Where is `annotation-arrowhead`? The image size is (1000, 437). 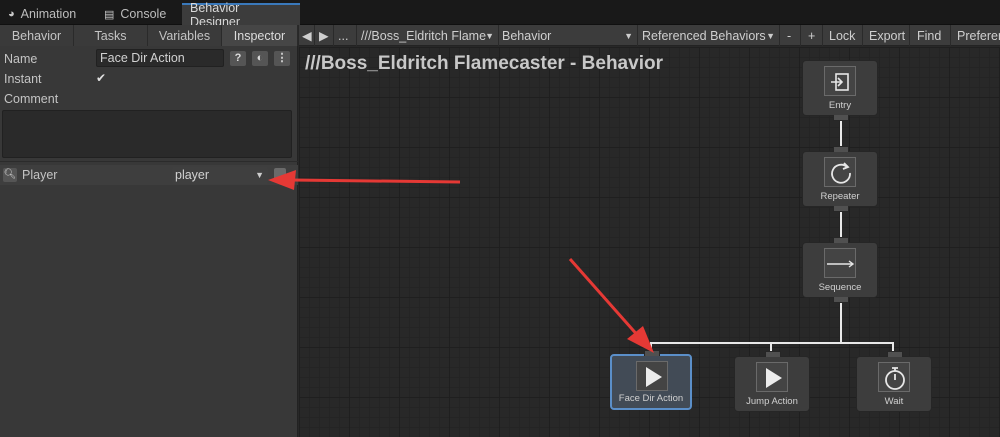
annotation-arrowhead is located at coordinates (282, 180).